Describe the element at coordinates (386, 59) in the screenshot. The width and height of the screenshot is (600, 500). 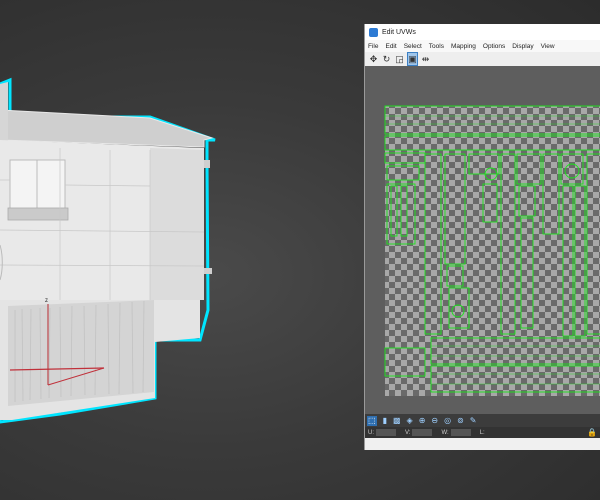
I see `rotate-icon: ↻` at that location.